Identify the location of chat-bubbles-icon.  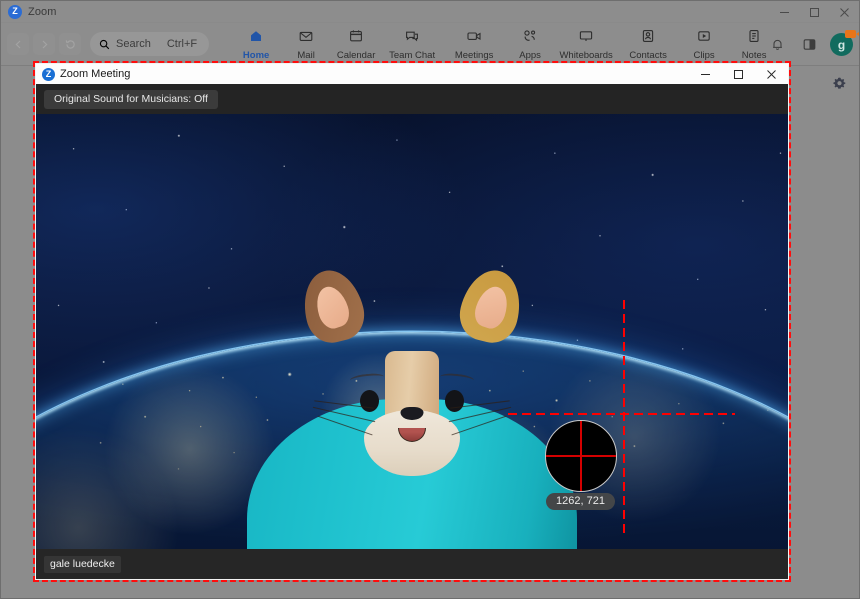
(412, 38).